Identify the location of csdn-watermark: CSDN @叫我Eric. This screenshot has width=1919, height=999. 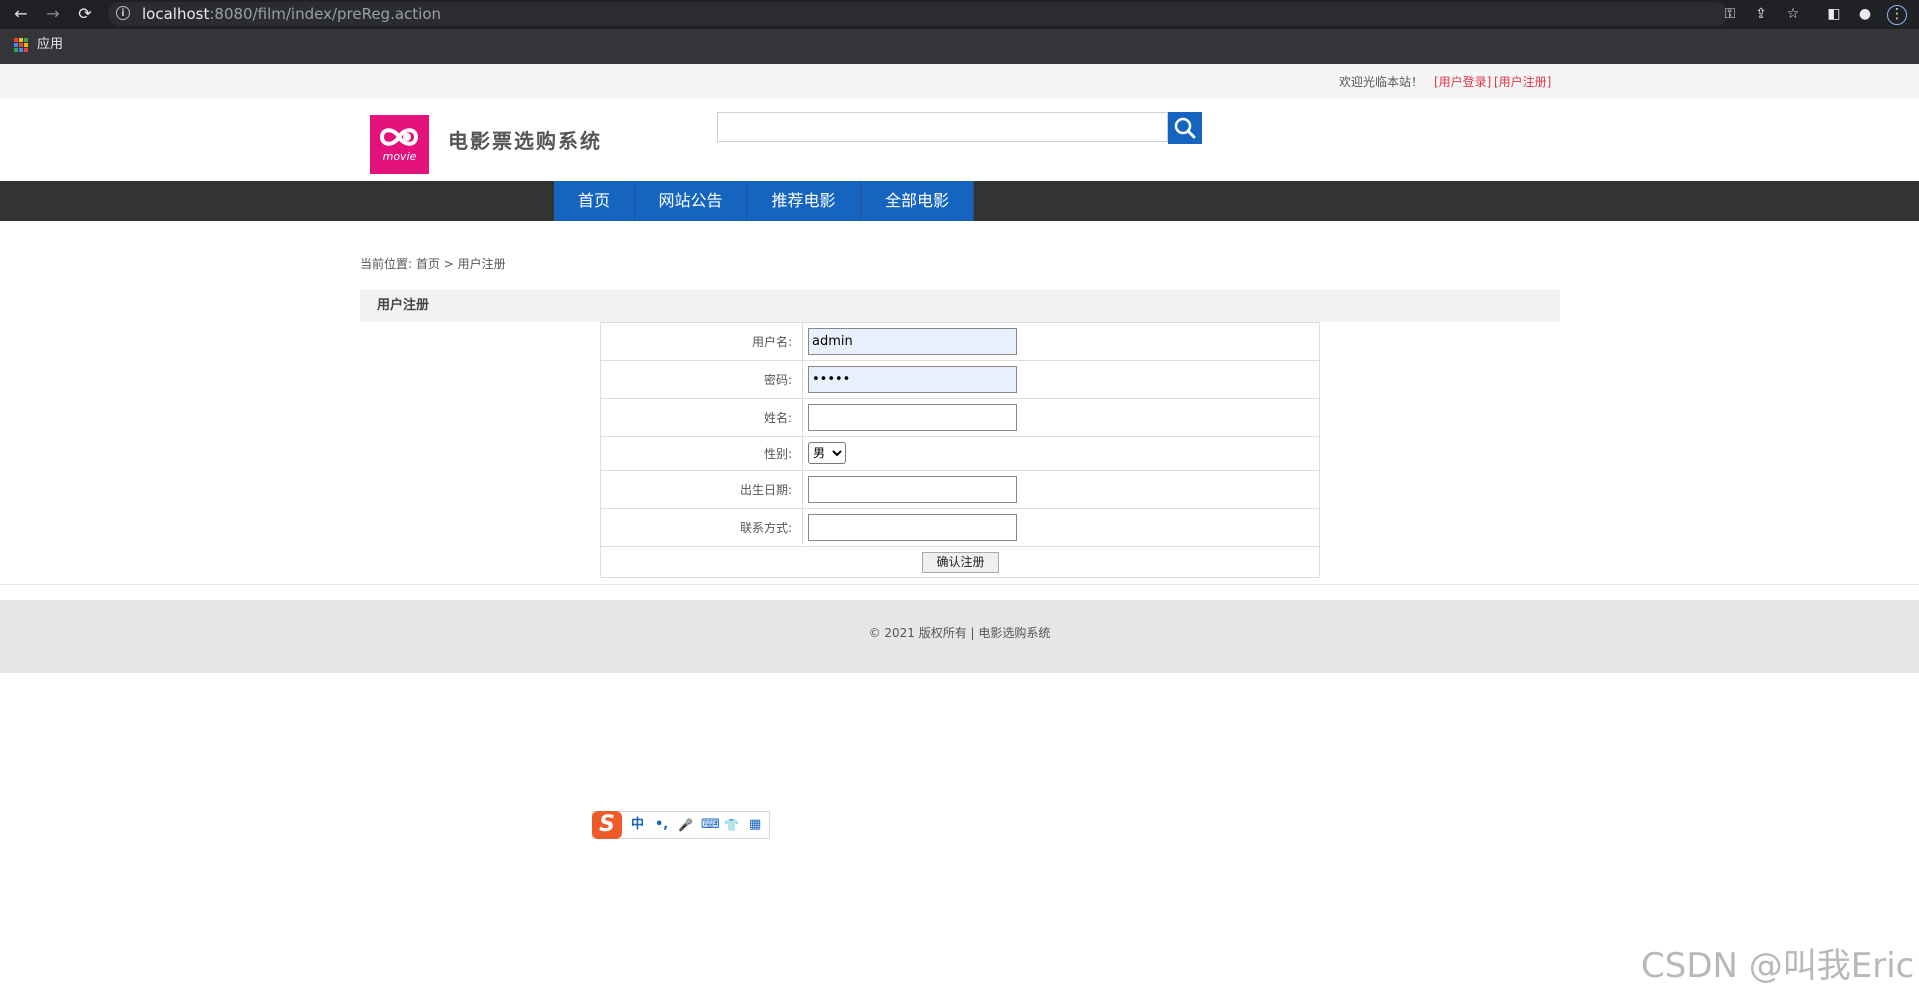
(1778, 966).